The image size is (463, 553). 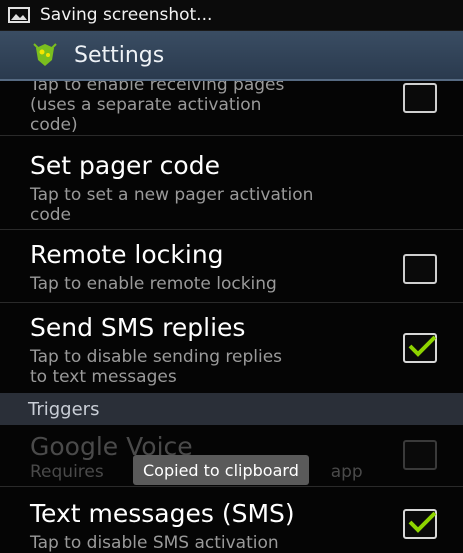 What do you see at coordinates (153, 284) in the screenshot?
I see `pref-summary: Tap to enable remote locking` at bounding box center [153, 284].